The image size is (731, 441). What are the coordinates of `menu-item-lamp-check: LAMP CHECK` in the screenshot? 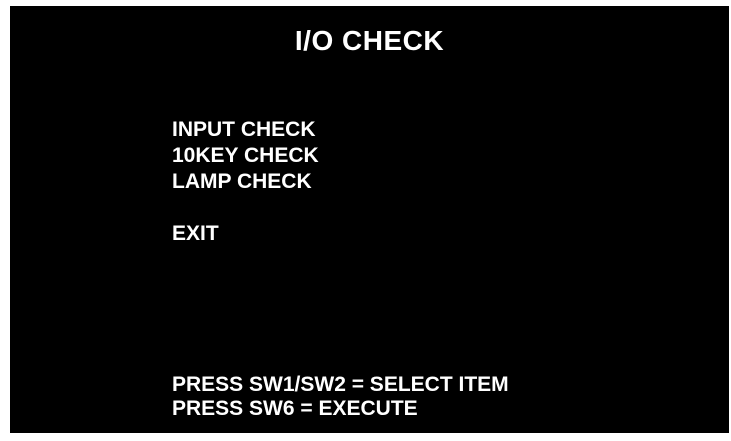 It's located at (245, 182).